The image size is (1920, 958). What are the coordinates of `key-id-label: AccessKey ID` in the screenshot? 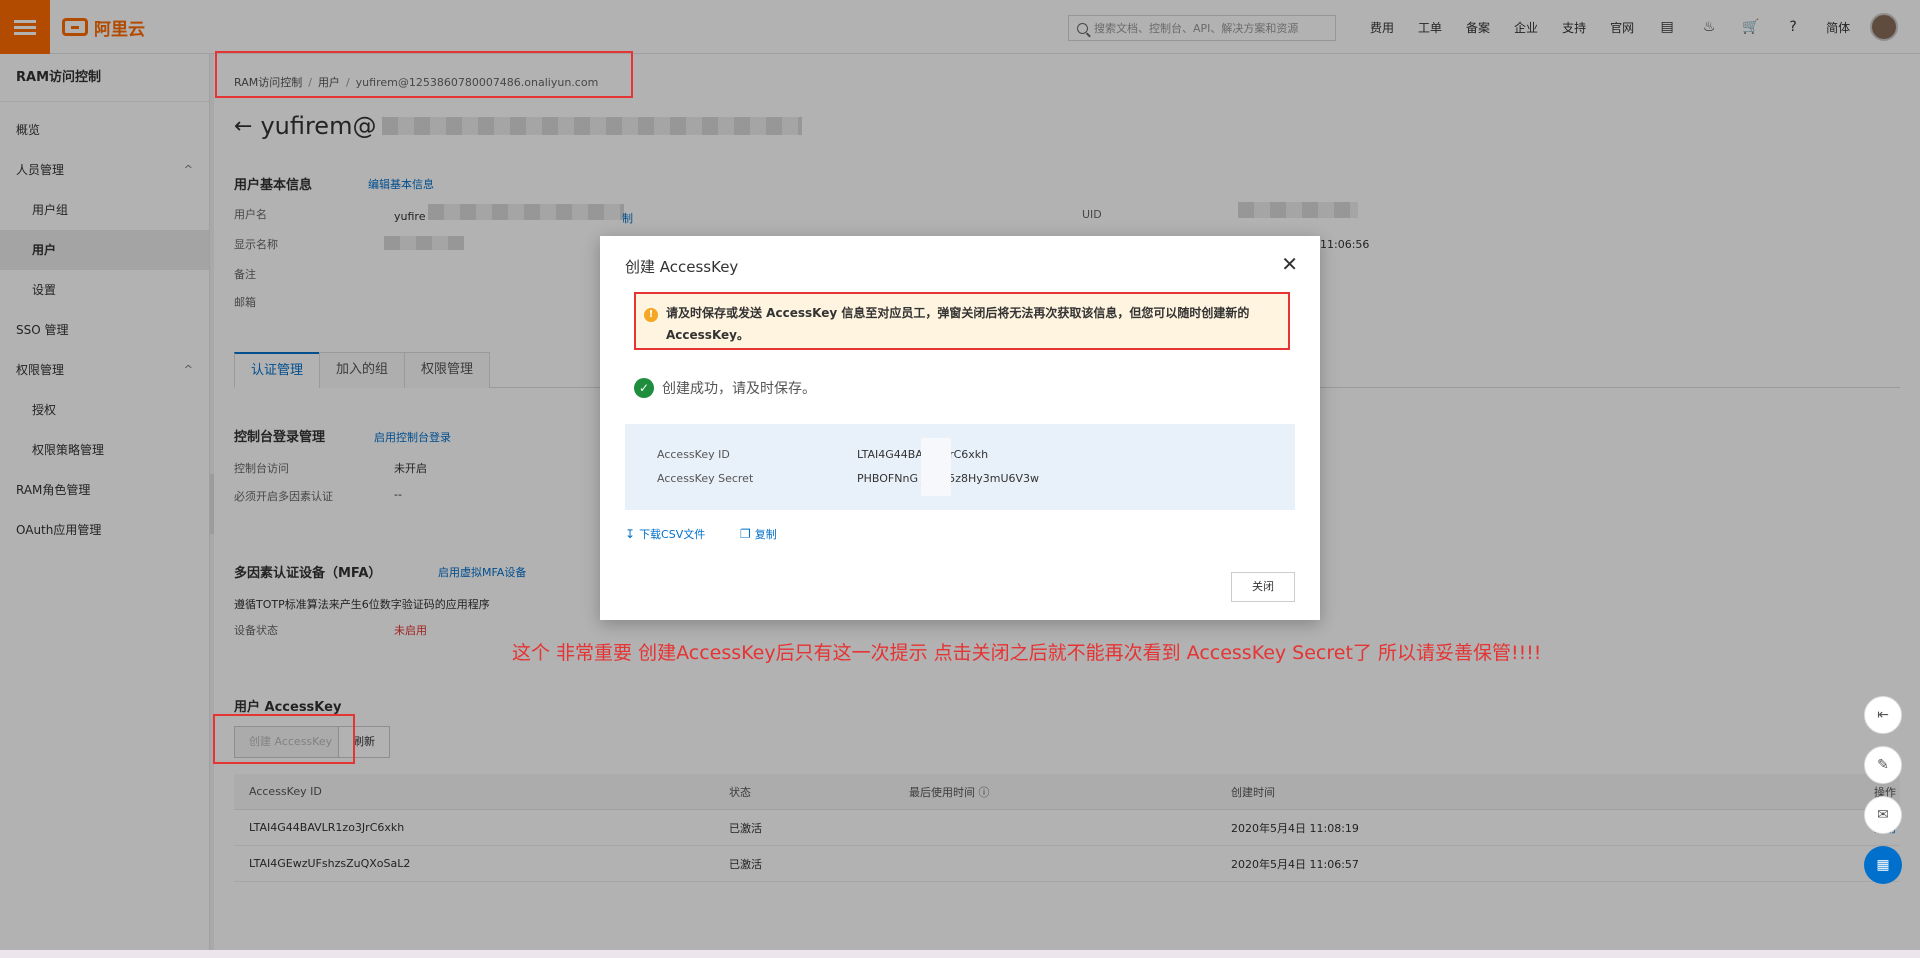 It's located at (693, 454).